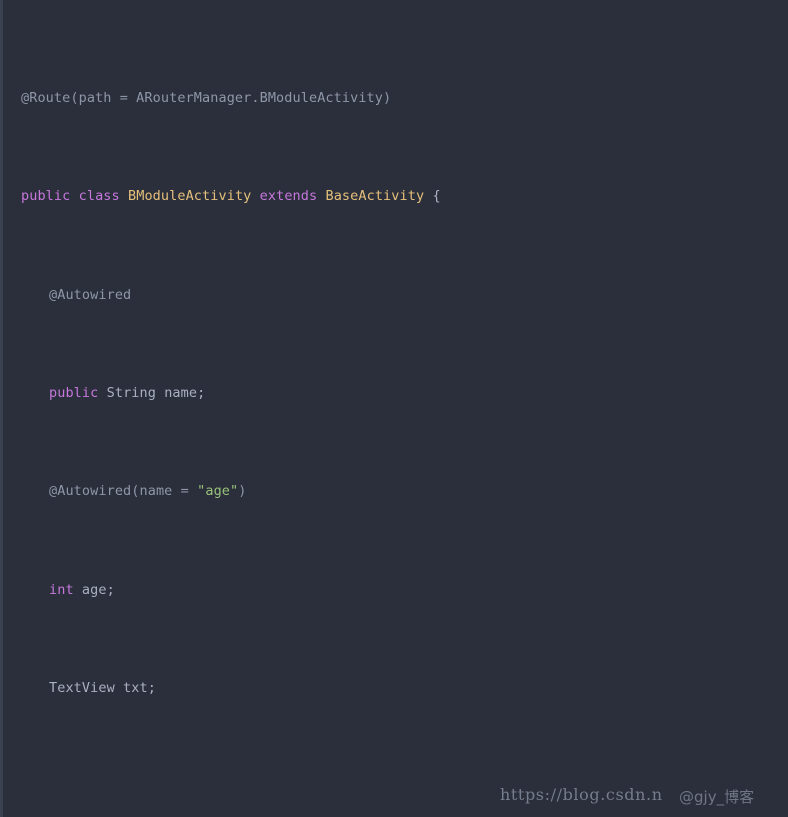  Describe the element at coordinates (436, 196) in the screenshot. I see `brace-open: {` at that location.